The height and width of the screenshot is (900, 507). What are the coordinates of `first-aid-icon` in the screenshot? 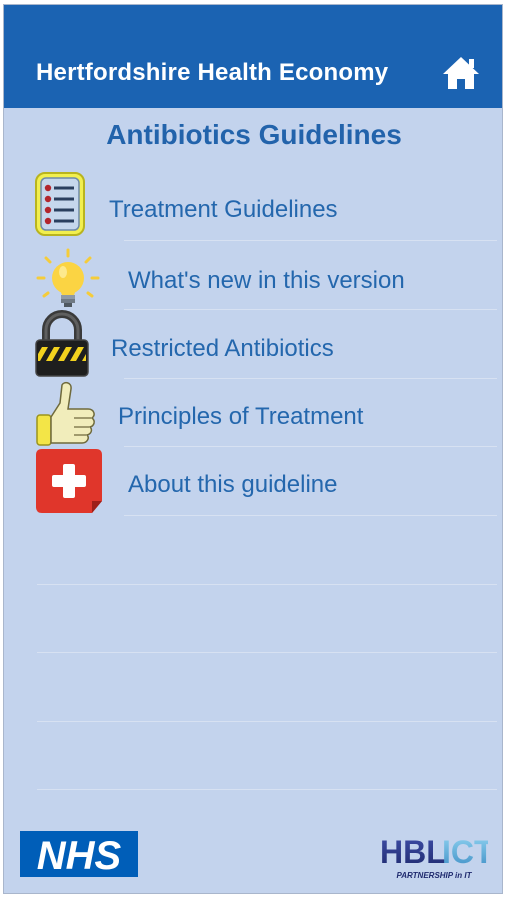 It's located at (69, 481).